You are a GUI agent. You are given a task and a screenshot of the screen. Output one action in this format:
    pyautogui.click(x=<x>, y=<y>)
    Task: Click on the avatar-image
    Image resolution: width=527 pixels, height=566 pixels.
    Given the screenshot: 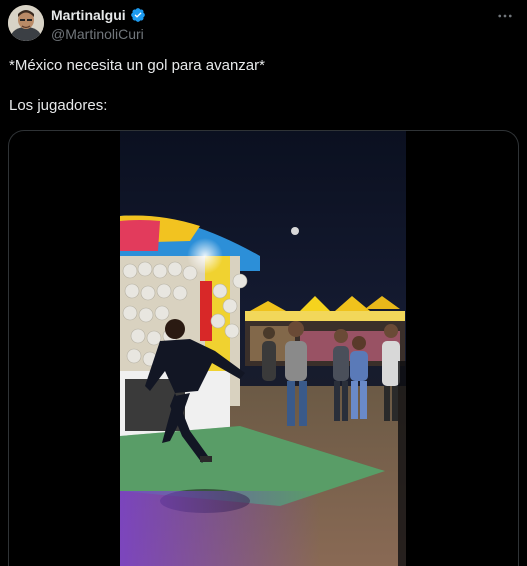 What is the action you would take?
    pyautogui.click(x=26, y=23)
    